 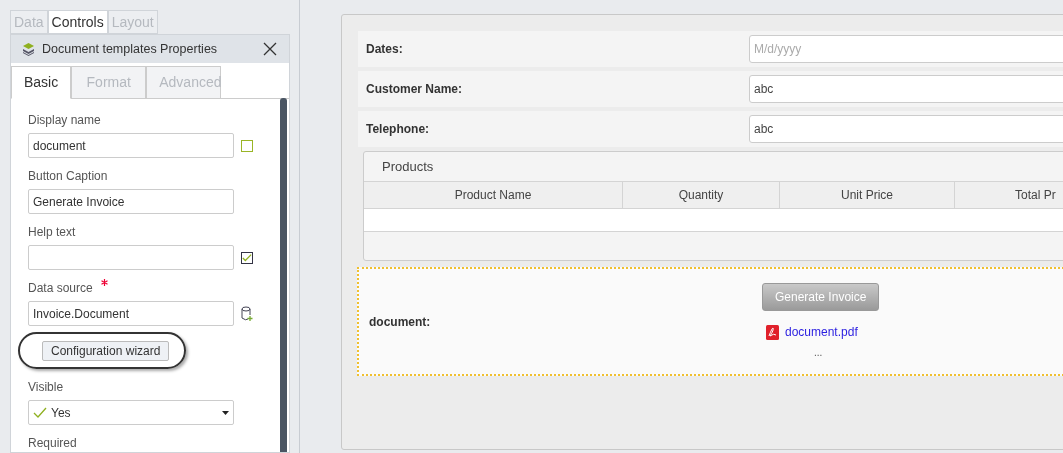 I want to click on tab: Controls, so click(x=77, y=22).